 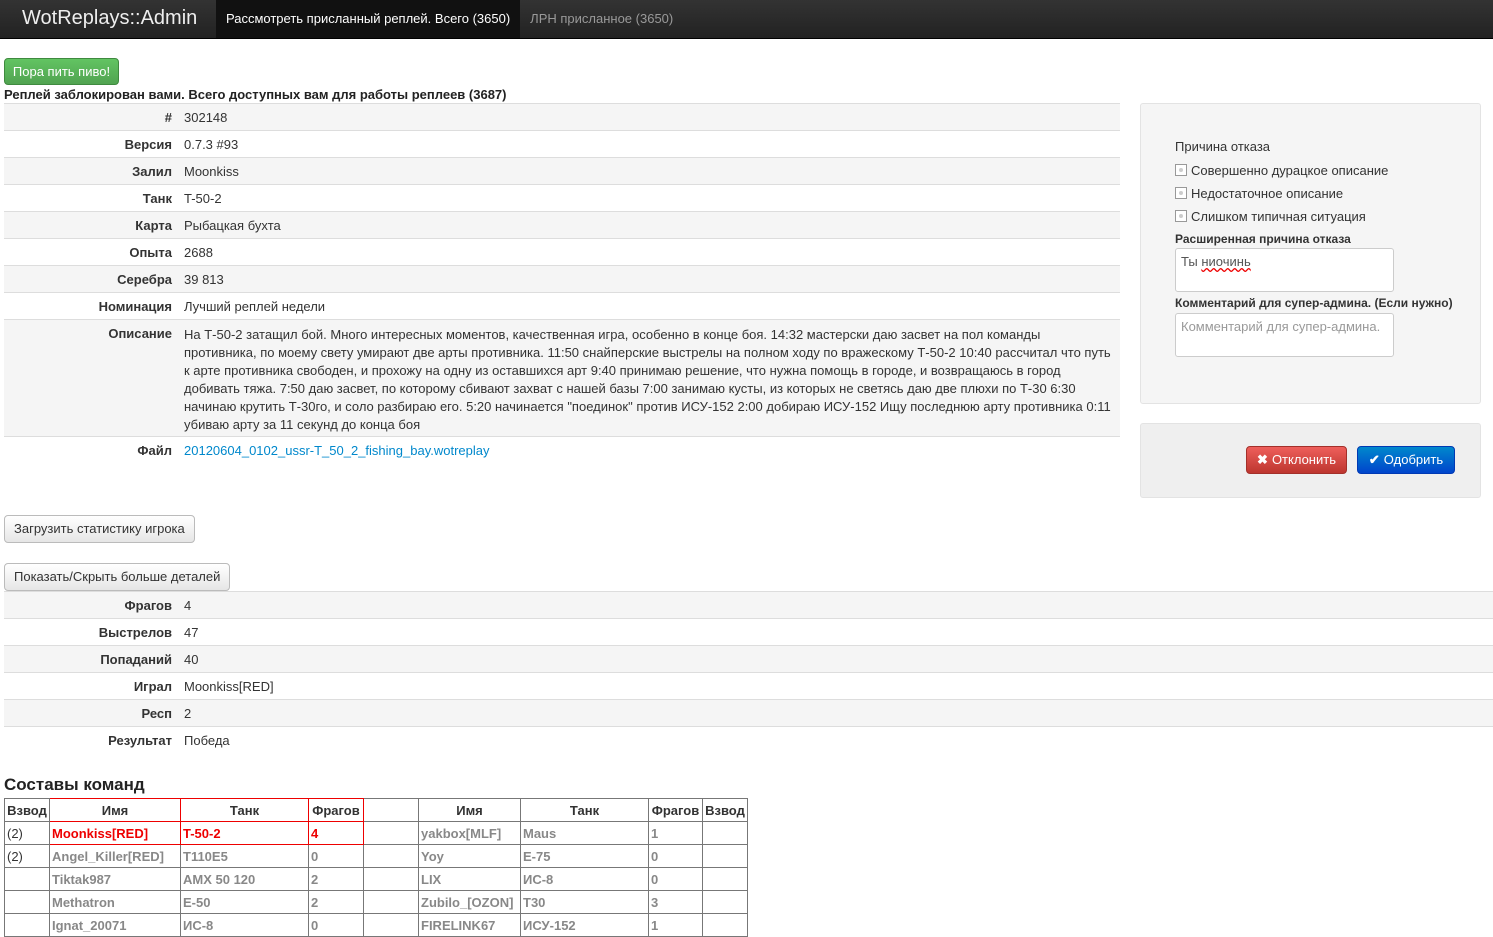 I want to click on toggle-details-button: Показать/Скрыть больше деталей, so click(x=117, y=577).